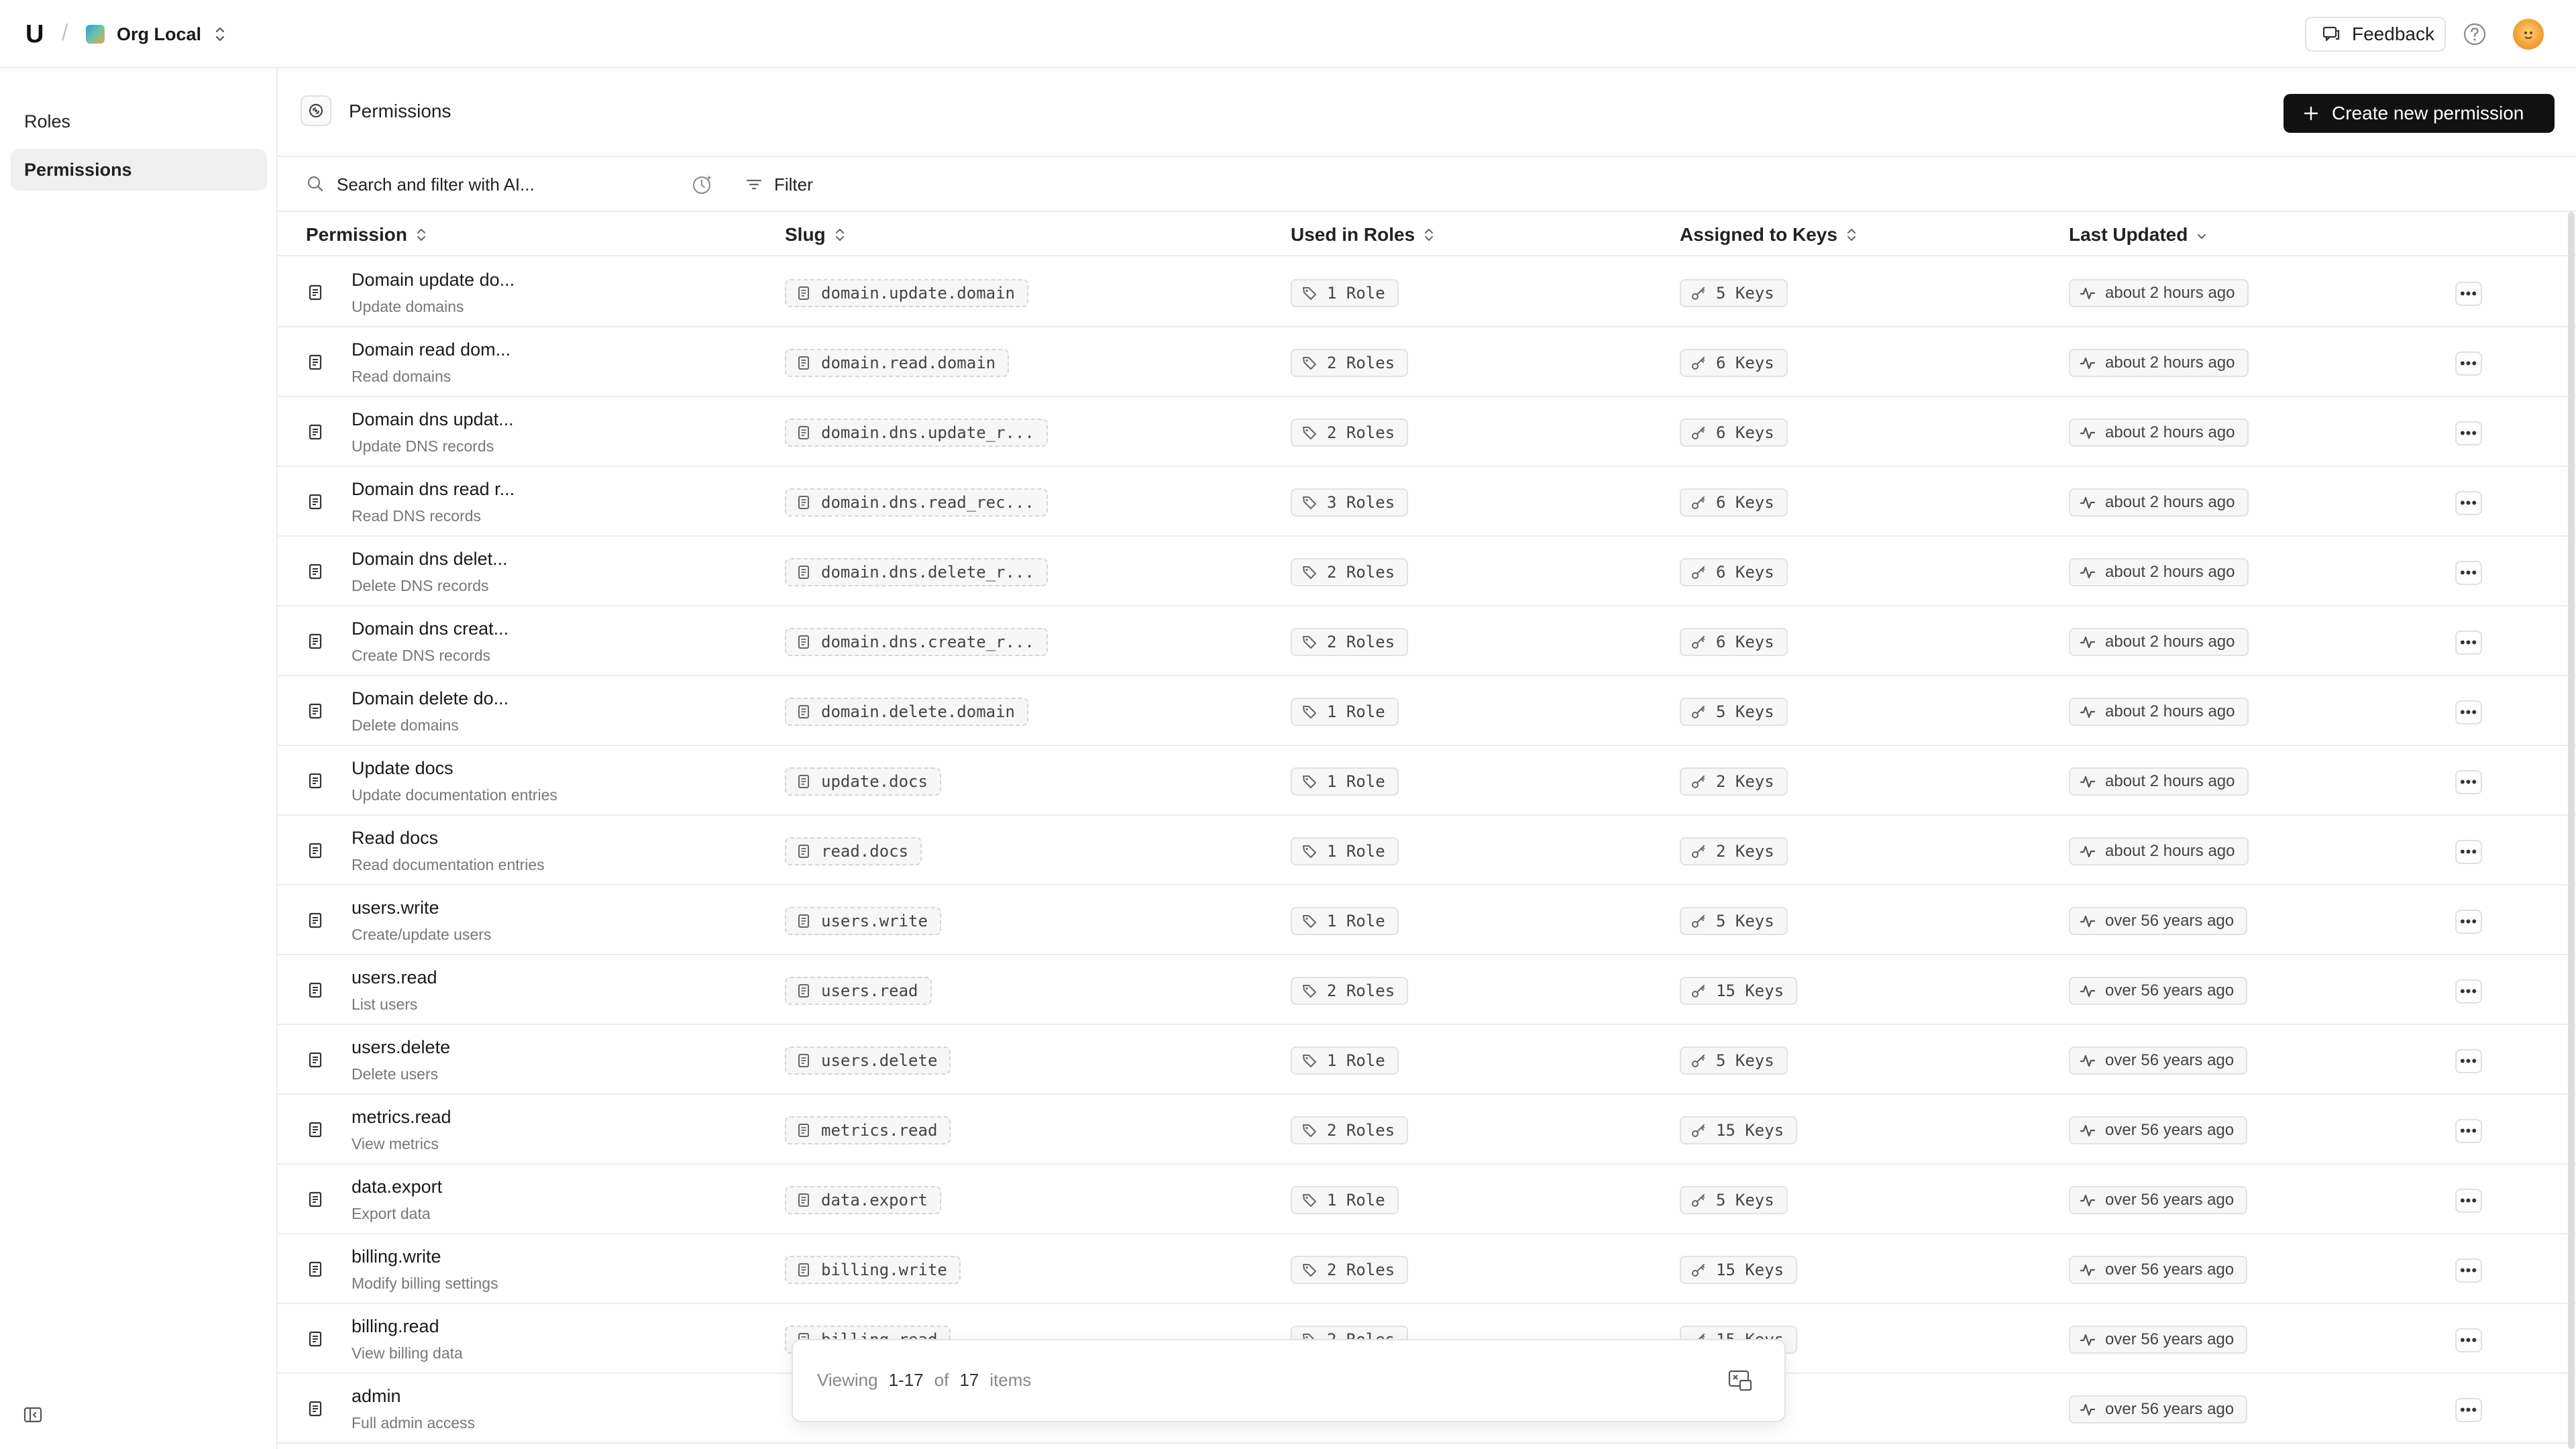  What do you see at coordinates (868, 1060) in the screenshot?
I see `slug-badge: users.delete` at bounding box center [868, 1060].